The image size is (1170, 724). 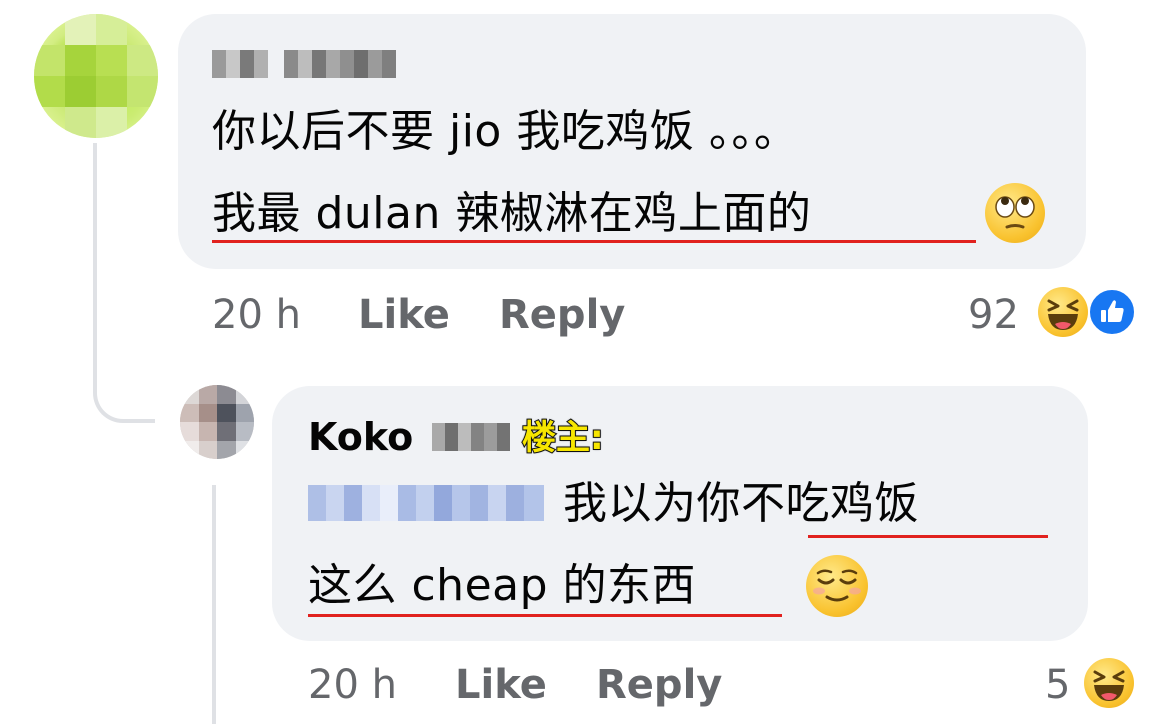 I want to click on author-surname-blurred, so click(x=471, y=437).